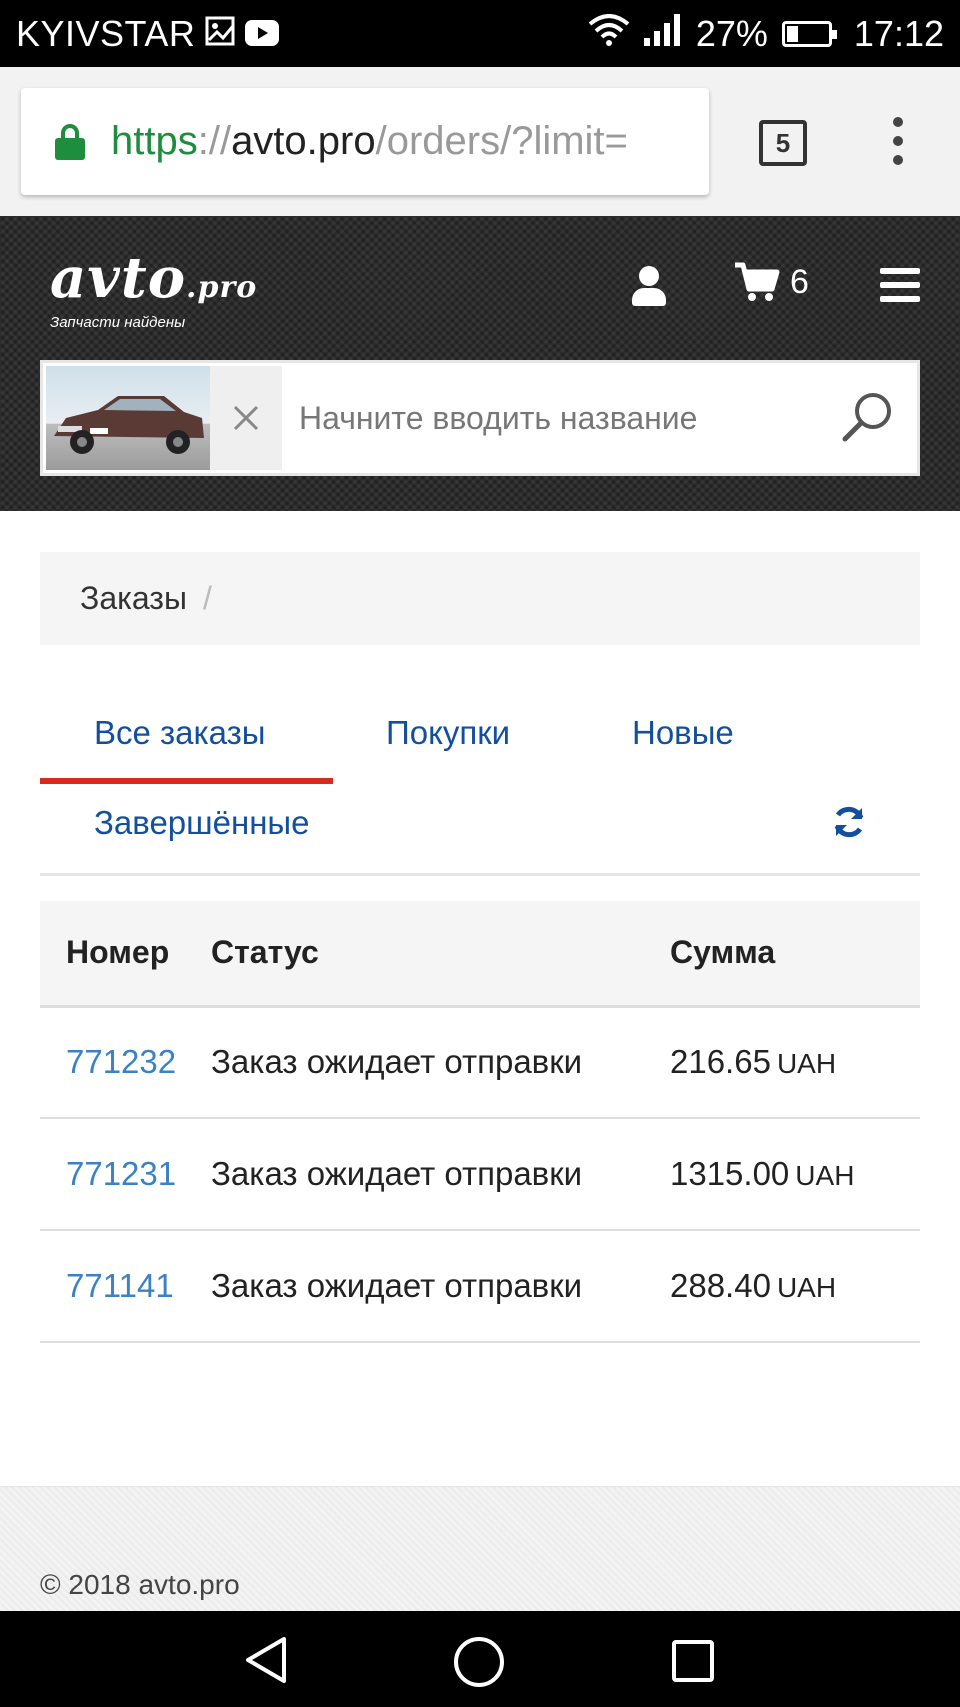  I want to click on search-box, so click(480, 418).